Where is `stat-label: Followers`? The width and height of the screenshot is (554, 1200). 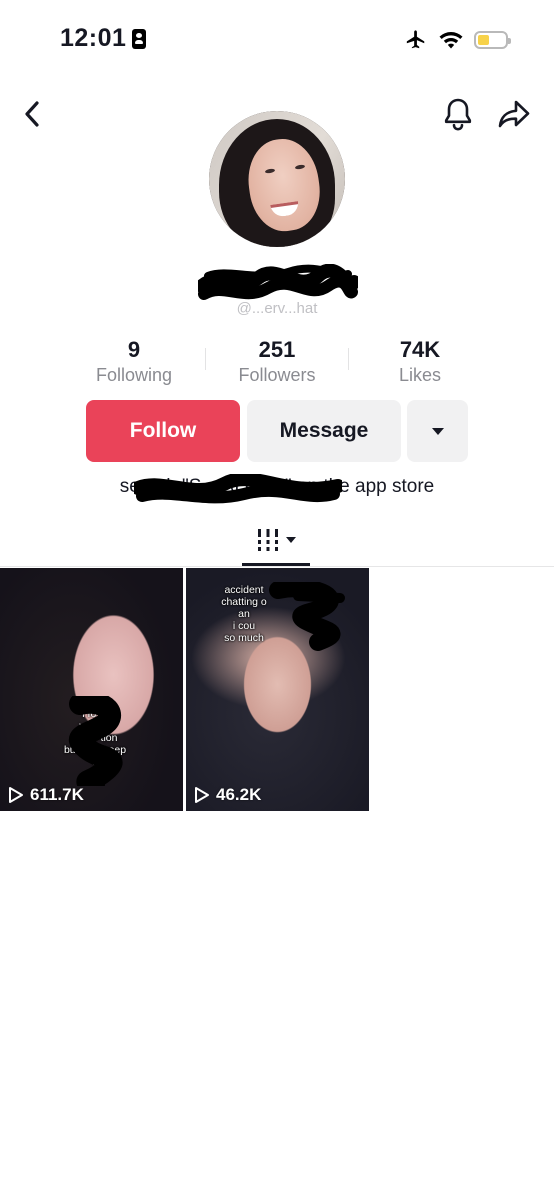
stat-label: Followers is located at coordinates (277, 375).